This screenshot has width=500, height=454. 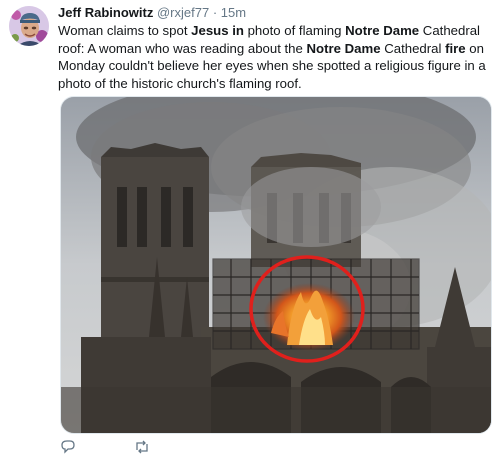 What do you see at coordinates (217, 30) in the screenshot?
I see `tweet-text-highlight: Jesus in` at bounding box center [217, 30].